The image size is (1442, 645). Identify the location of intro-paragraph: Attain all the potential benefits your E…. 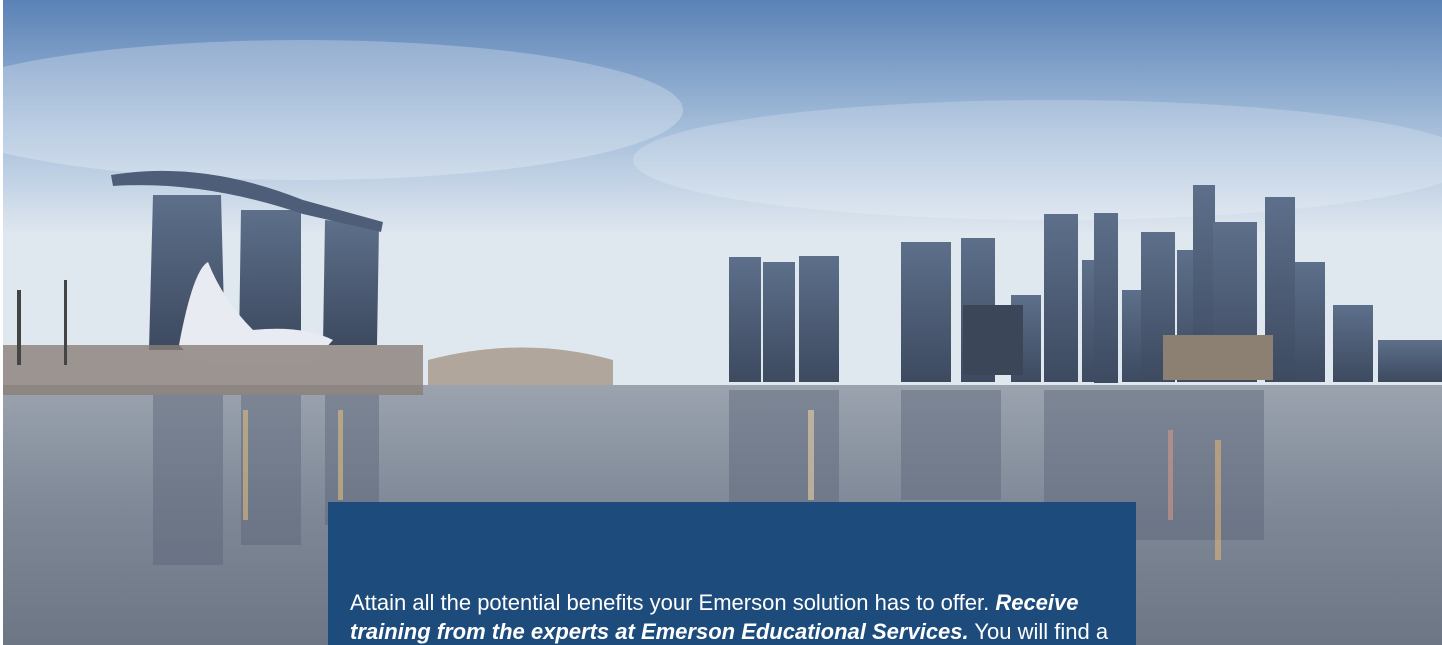
(735, 616).